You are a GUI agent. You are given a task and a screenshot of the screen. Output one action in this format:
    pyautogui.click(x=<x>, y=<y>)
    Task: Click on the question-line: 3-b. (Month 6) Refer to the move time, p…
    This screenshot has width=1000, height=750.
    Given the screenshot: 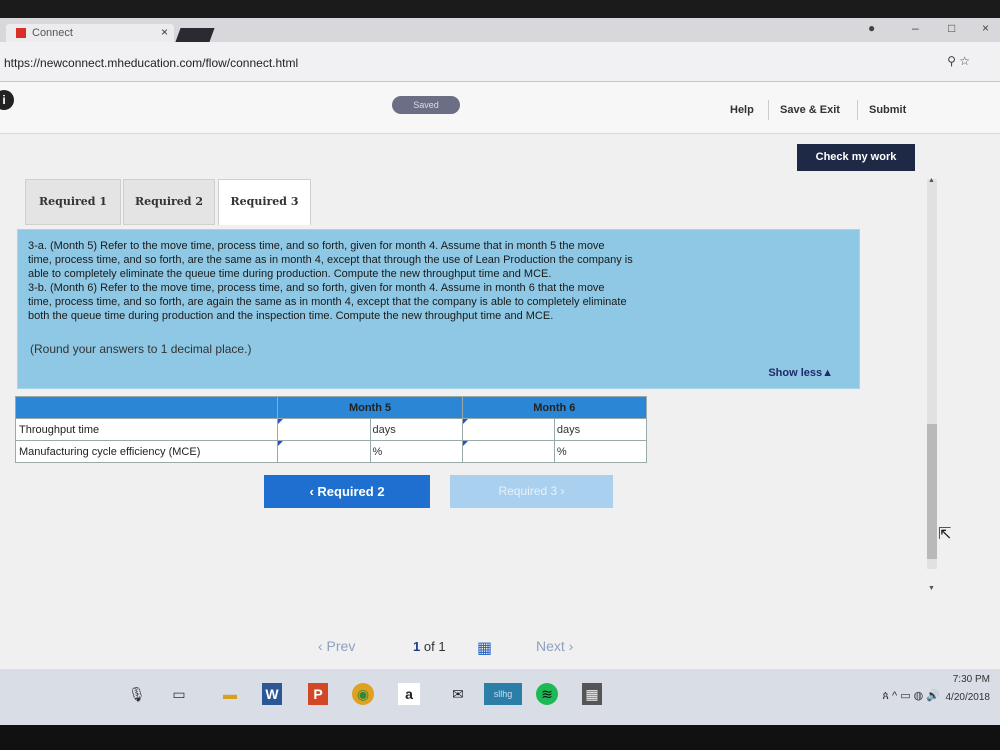 What is the action you would take?
    pyautogui.click(x=316, y=288)
    